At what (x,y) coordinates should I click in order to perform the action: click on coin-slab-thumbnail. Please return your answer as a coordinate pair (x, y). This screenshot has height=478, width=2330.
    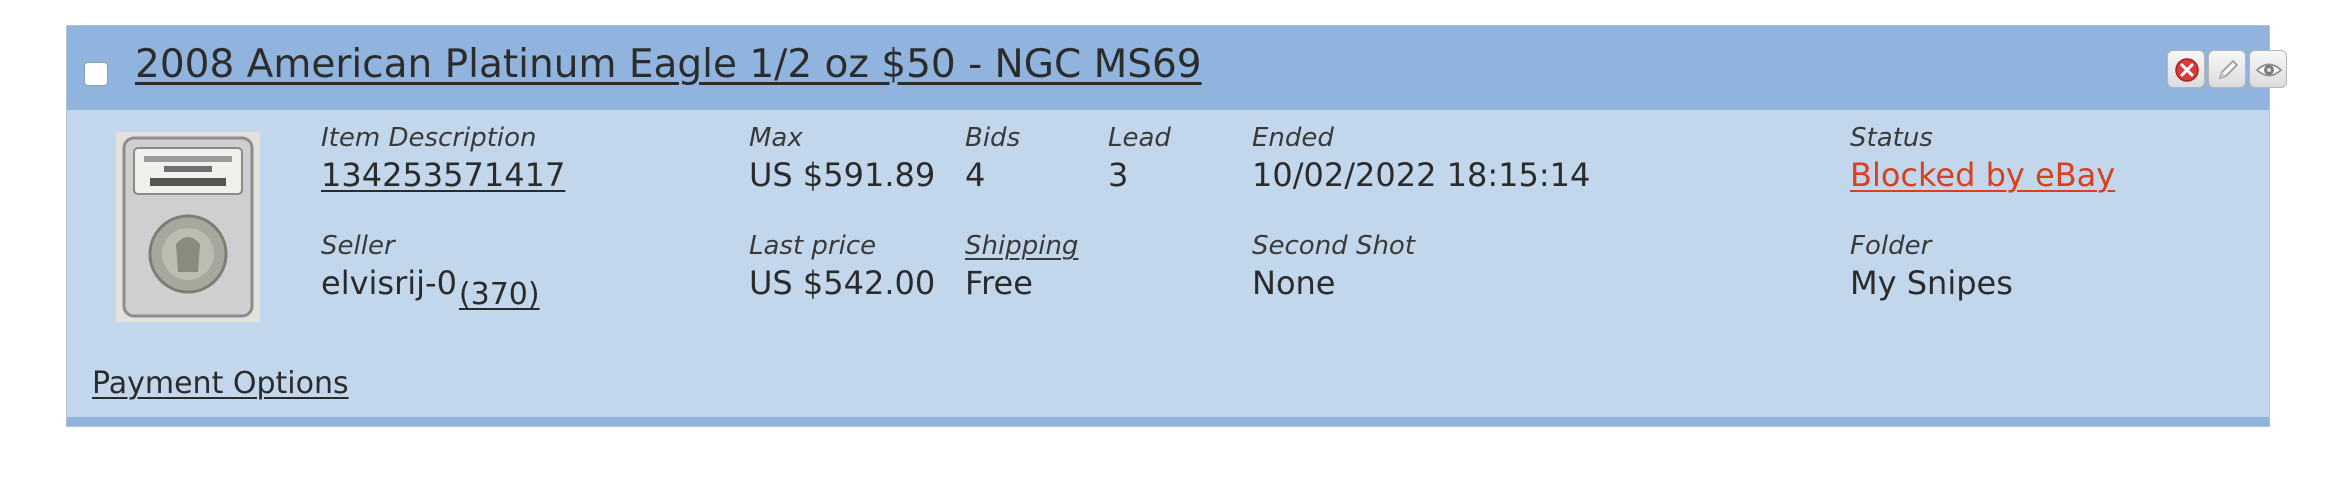
    Looking at the image, I should click on (188, 227).